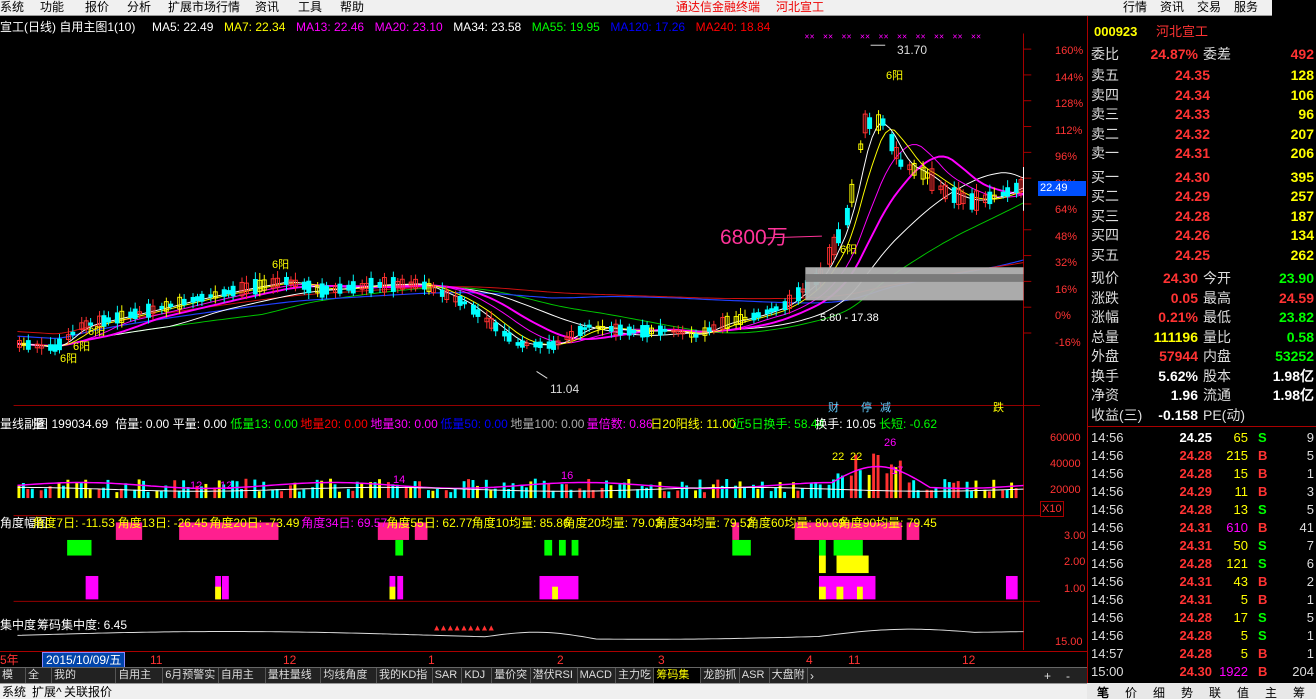 The width and height of the screenshot is (1316, 699). What do you see at coordinates (294, 682) in the screenshot?
I see `indicator-tab: 量柱量线副图` at bounding box center [294, 682].